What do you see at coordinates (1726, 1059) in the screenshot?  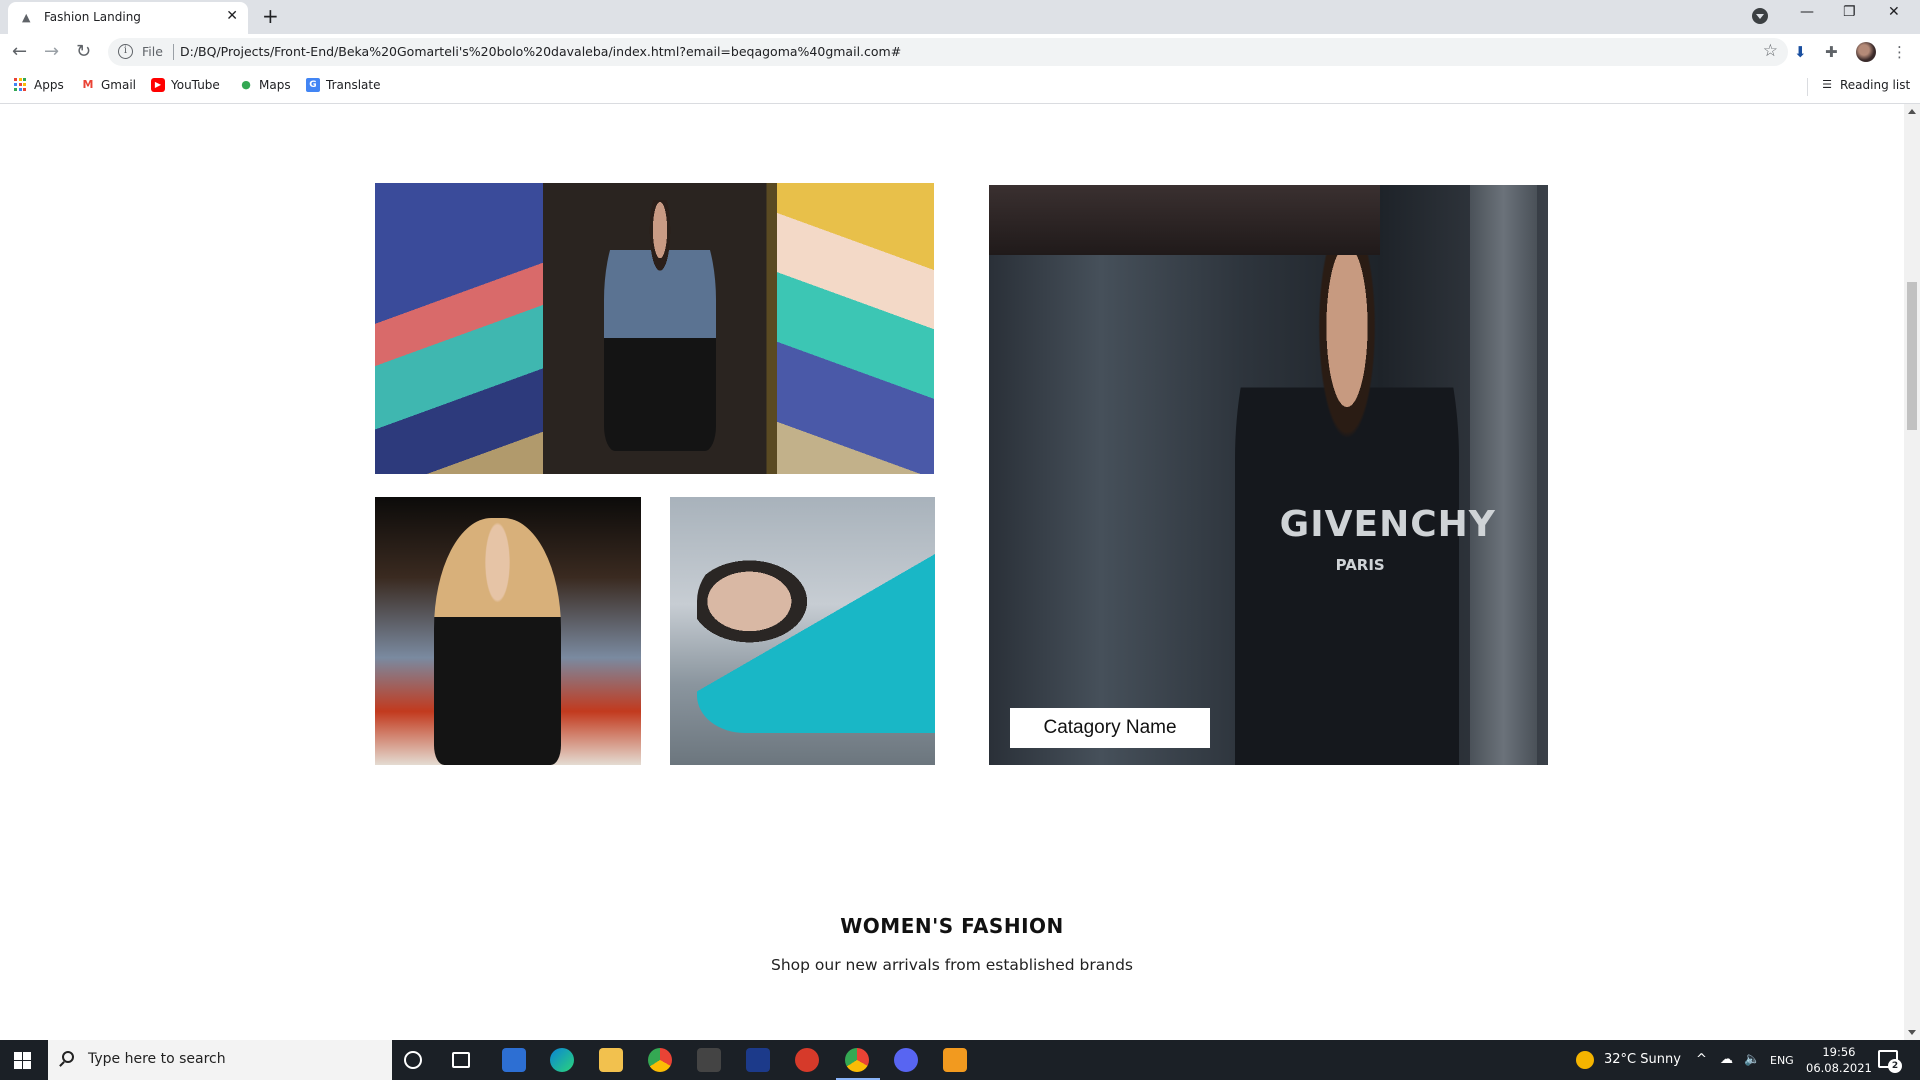 I see `cloud-icon: ☁` at bounding box center [1726, 1059].